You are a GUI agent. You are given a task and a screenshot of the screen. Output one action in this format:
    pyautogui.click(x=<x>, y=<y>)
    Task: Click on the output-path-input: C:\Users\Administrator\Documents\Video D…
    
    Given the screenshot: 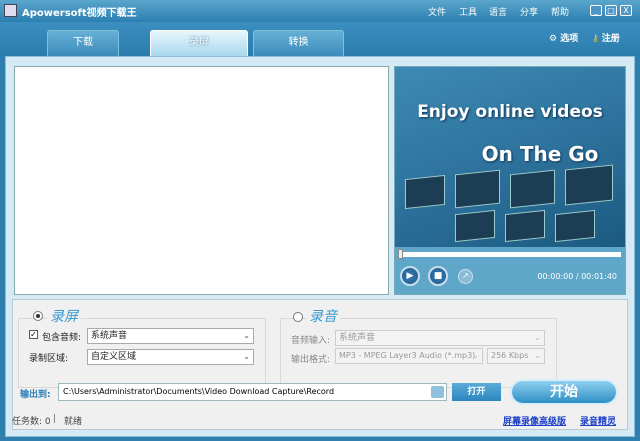 What is the action you would take?
    pyautogui.click(x=252, y=392)
    